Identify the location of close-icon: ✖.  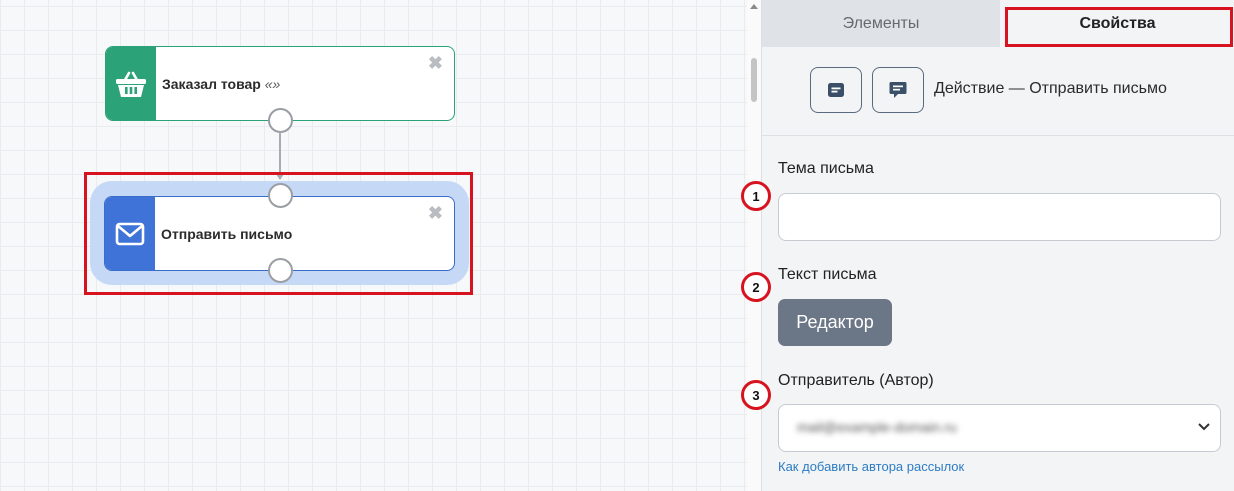
(435, 63).